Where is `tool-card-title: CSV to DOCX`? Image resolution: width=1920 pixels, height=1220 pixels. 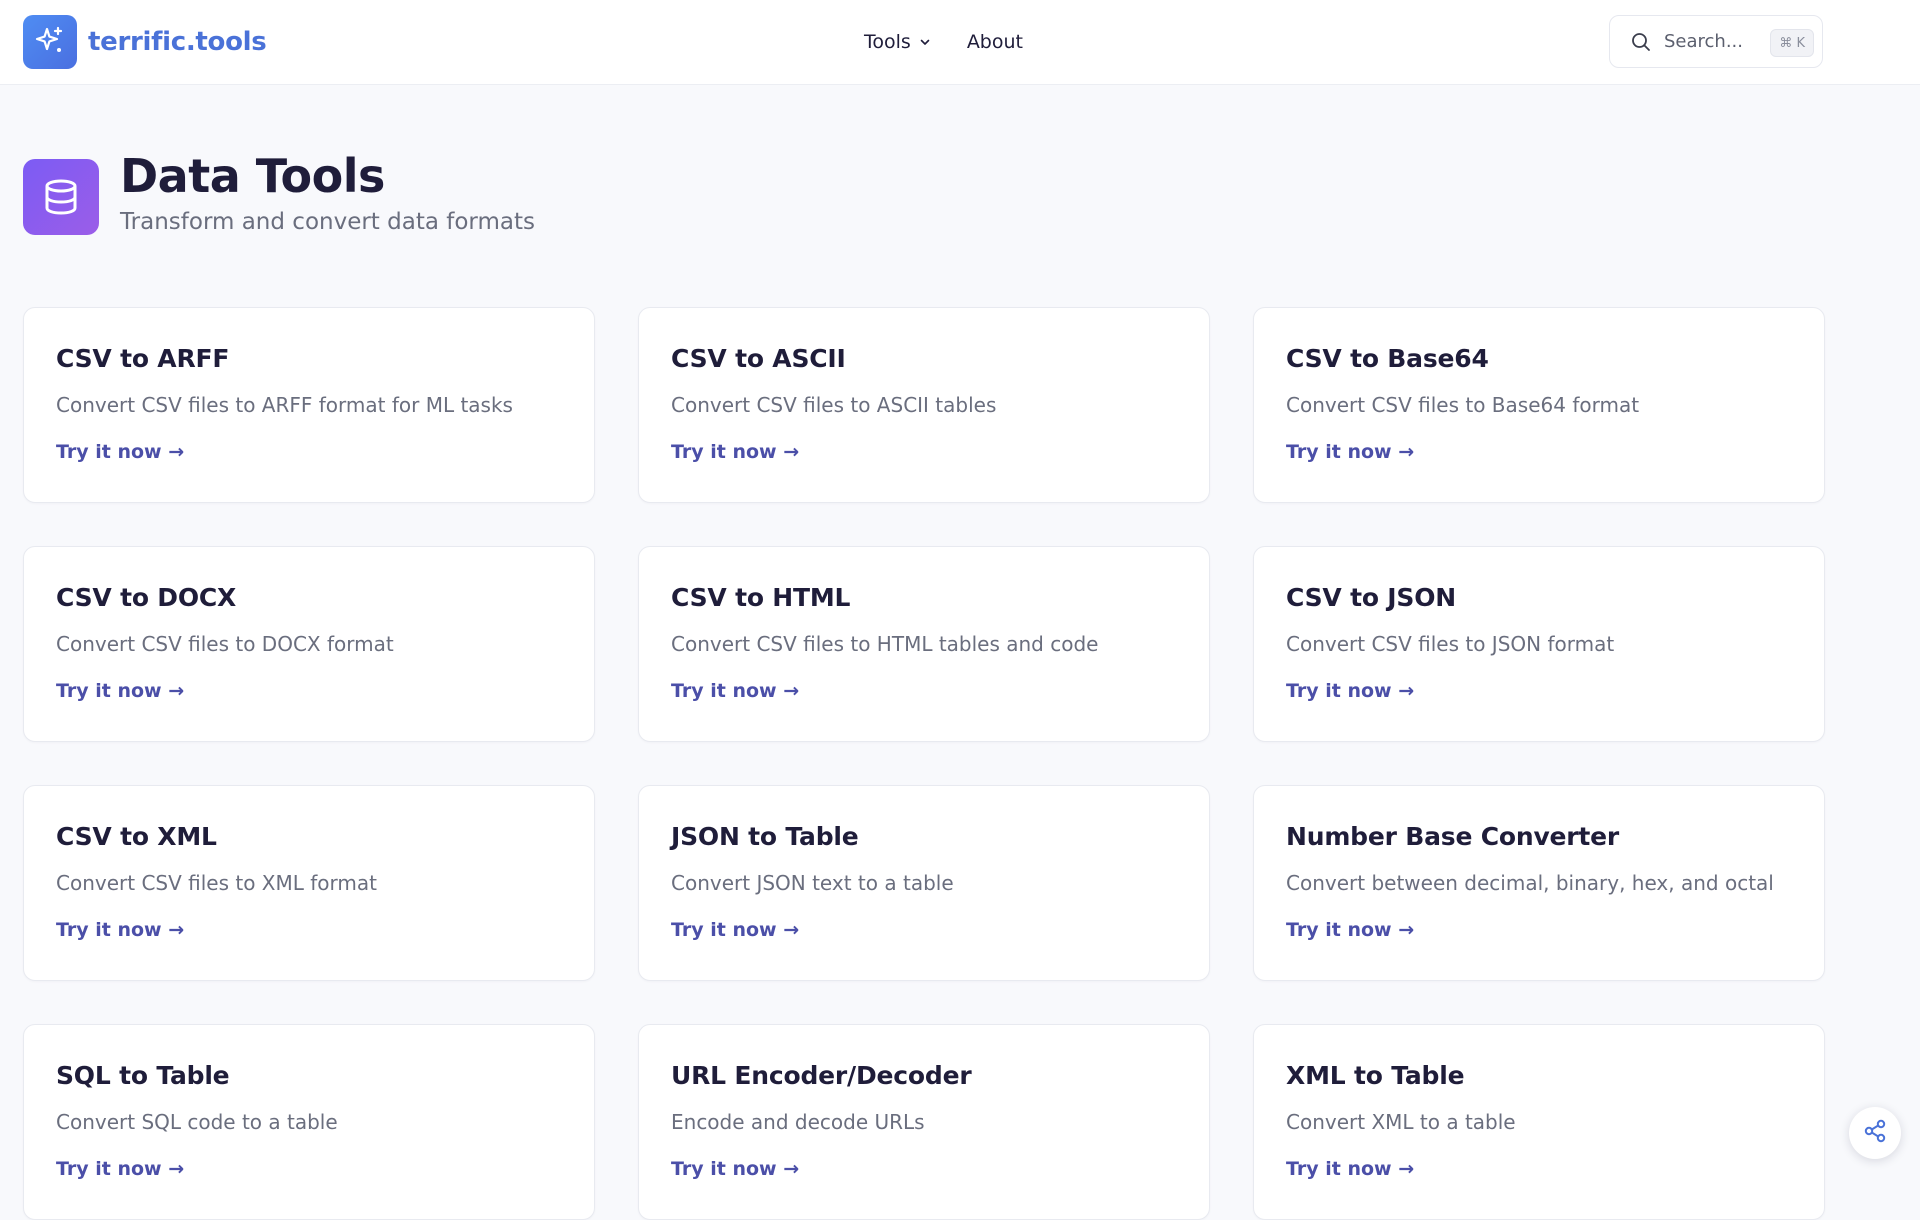
tool-card-title: CSV to DOCX is located at coordinates (146, 597).